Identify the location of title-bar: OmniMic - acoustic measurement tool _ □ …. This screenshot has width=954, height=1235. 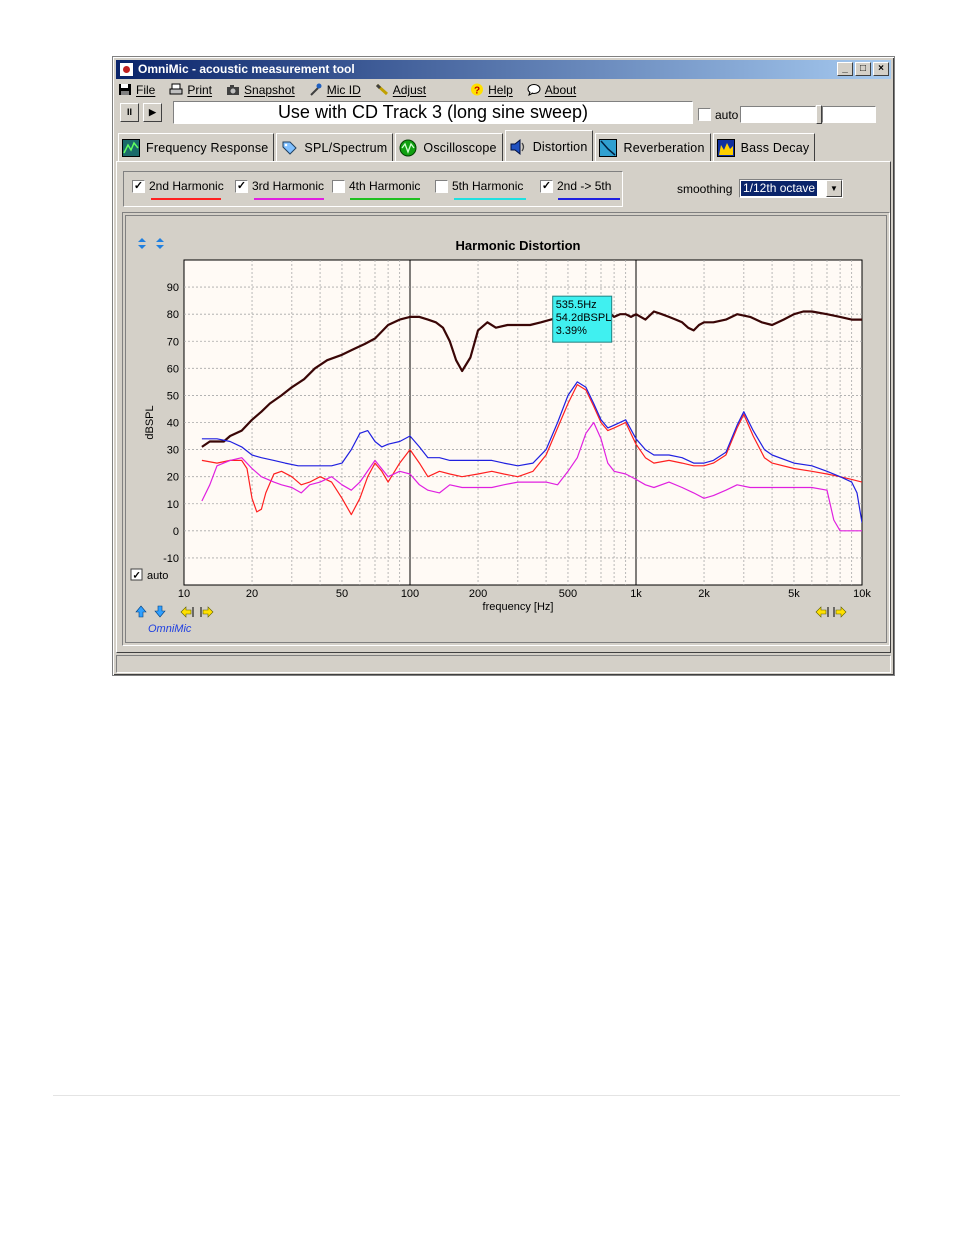
(503, 69).